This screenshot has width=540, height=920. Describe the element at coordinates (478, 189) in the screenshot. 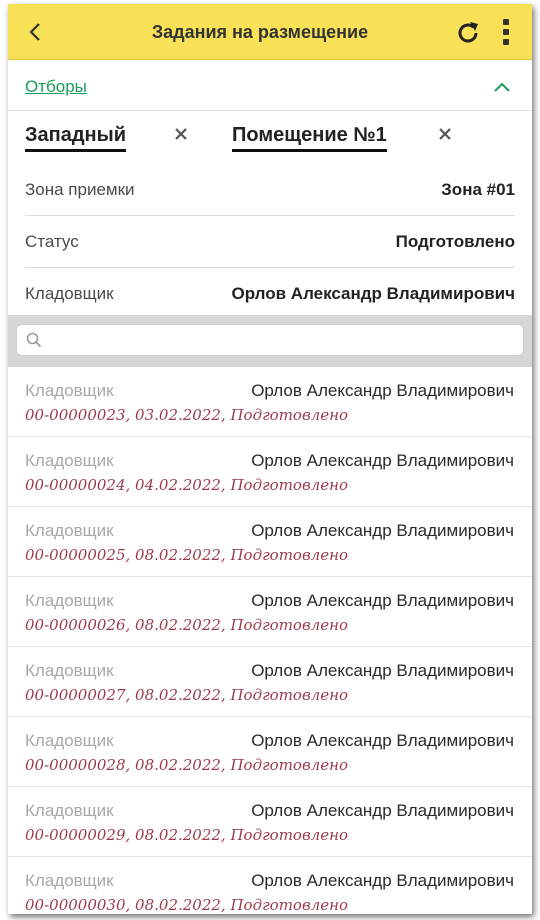

I see `filter-row-value: Зона #01` at that location.